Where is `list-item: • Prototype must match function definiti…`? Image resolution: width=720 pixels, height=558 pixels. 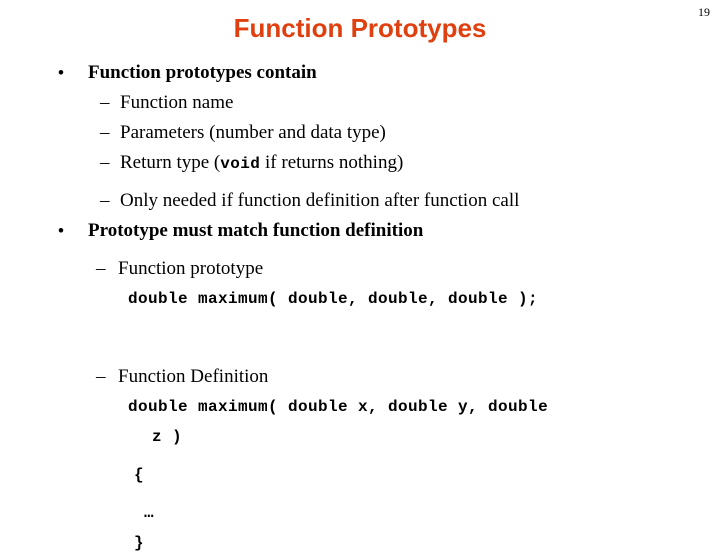
list-item: • Prototype must match function definiti… is located at coordinates (360, 231).